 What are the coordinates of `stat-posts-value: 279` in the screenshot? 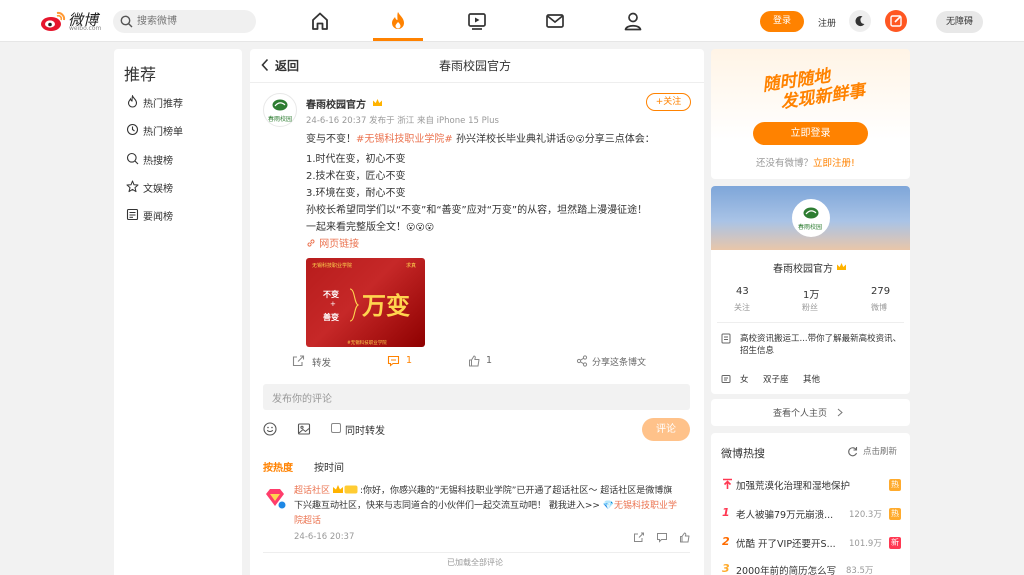 It's located at (880, 291).